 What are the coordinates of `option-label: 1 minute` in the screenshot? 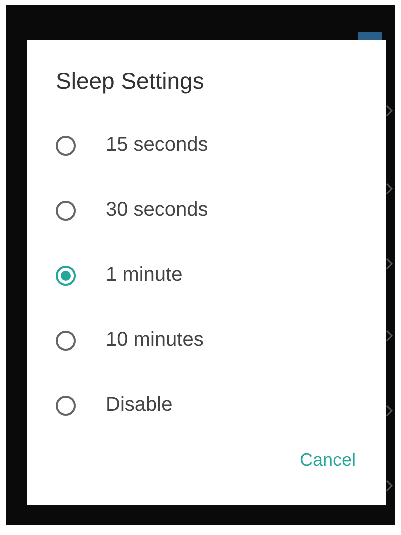 It's located at (144, 275).